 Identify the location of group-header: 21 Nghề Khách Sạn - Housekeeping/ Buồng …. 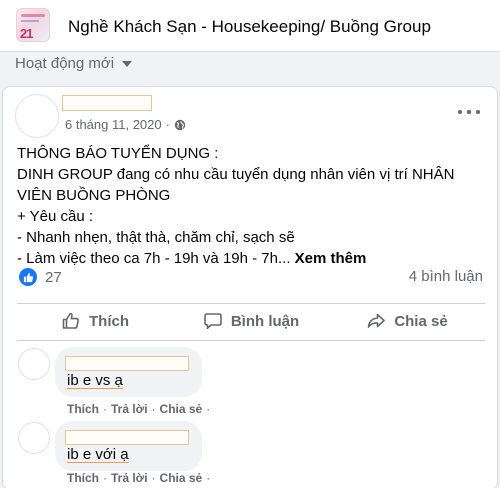
(250, 26).